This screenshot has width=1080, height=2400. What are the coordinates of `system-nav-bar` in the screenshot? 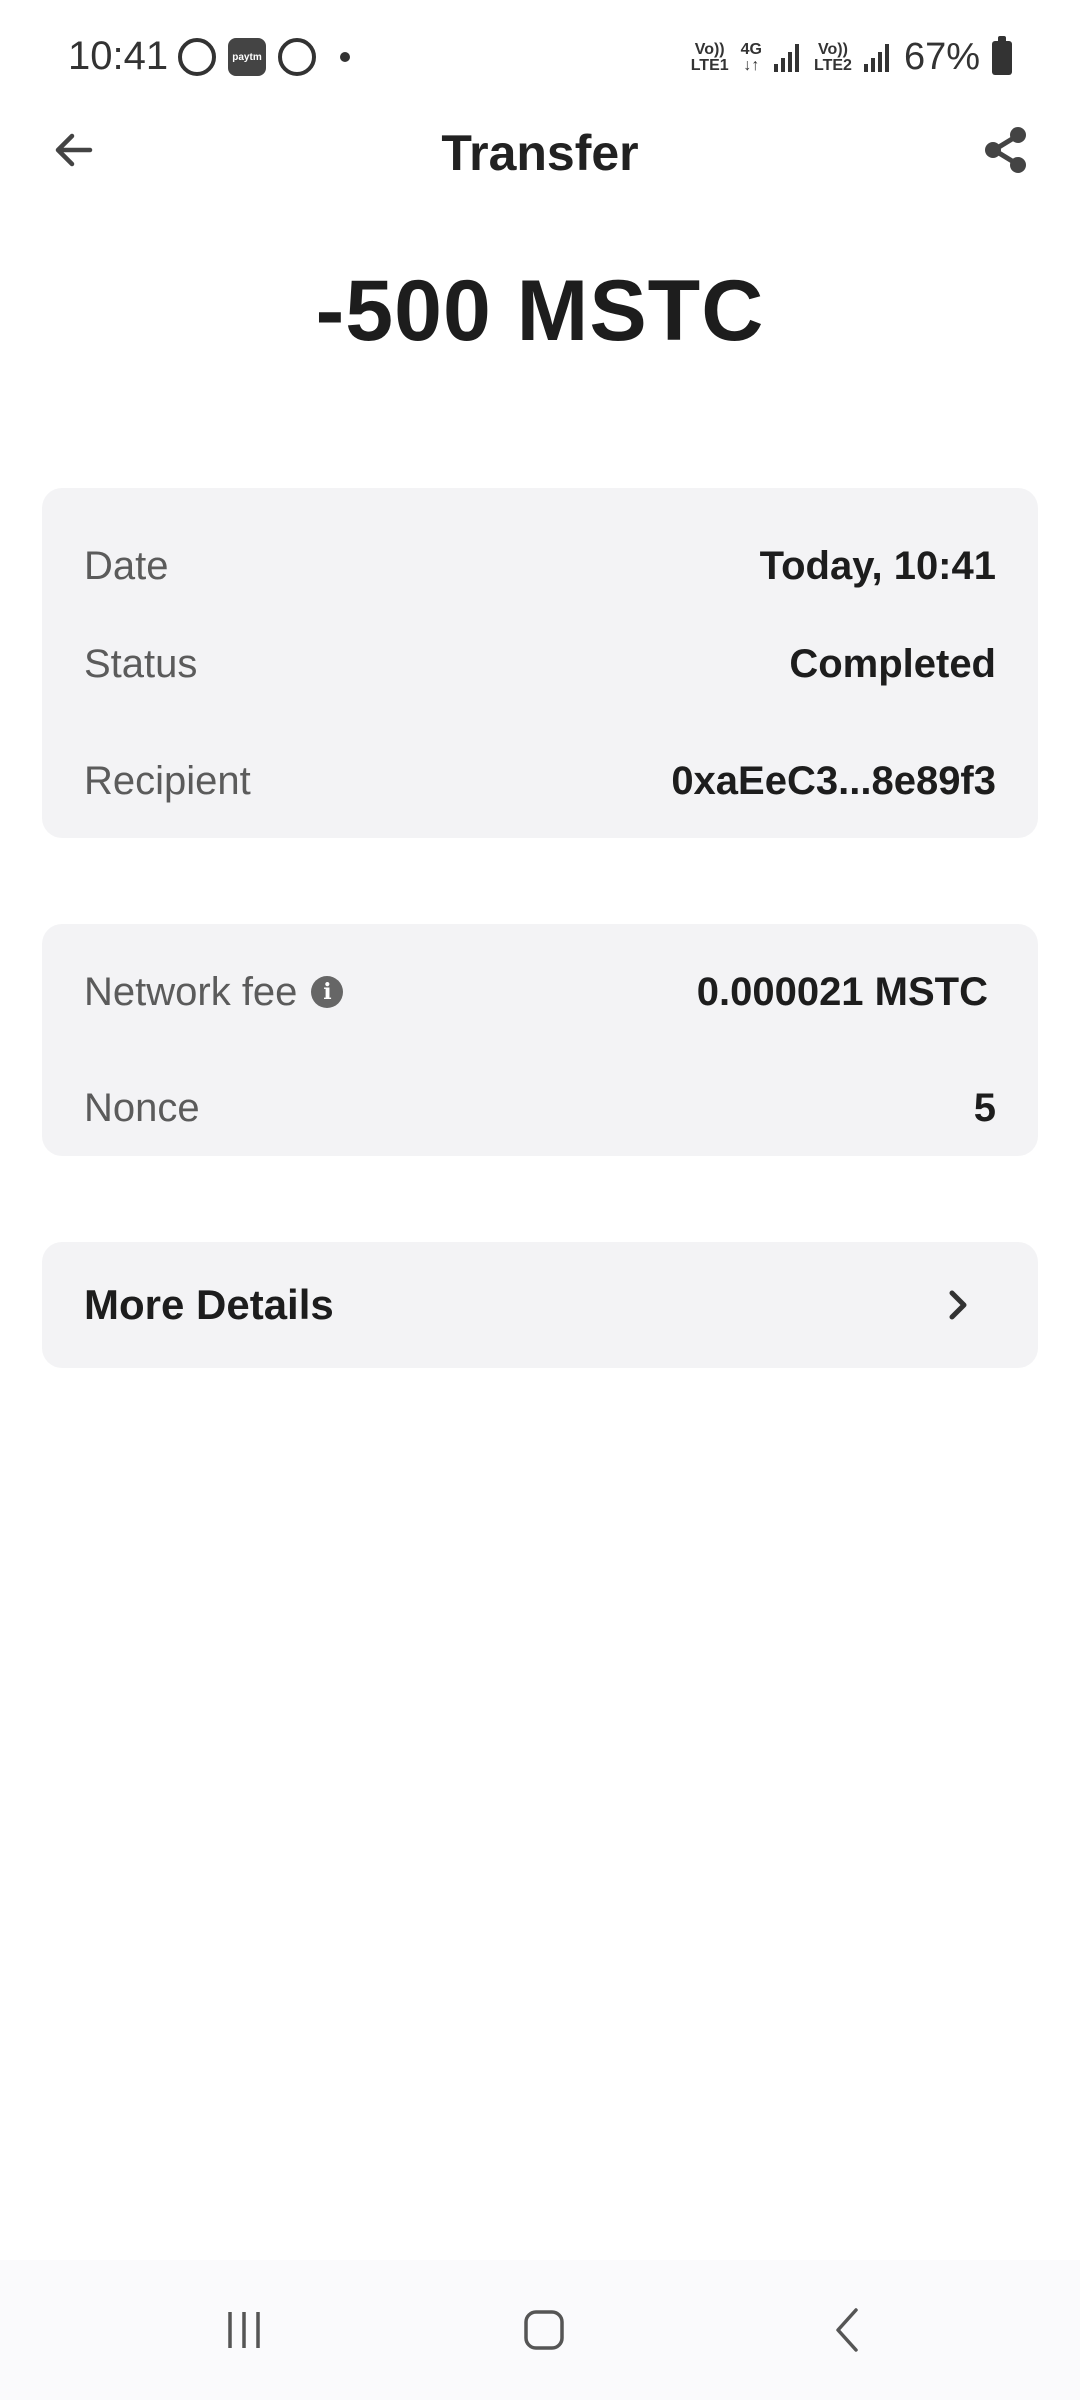 It's located at (540, 2330).